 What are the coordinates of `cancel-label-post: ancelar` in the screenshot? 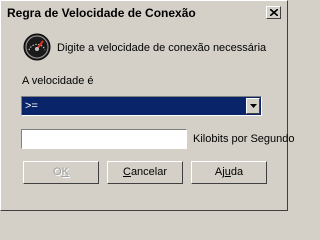 It's located at (149, 172).